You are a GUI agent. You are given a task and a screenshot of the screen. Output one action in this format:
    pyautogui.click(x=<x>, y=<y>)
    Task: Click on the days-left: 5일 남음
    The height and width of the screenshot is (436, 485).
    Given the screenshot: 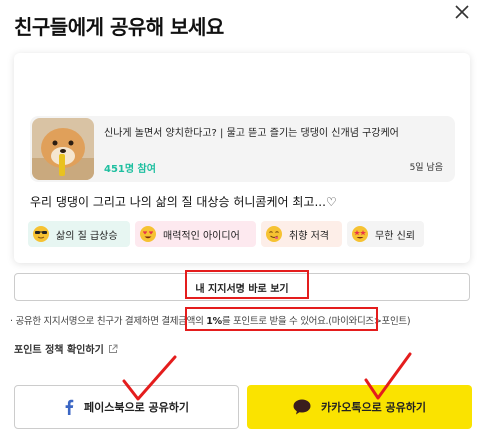 What is the action you would take?
    pyautogui.click(x=426, y=168)
    